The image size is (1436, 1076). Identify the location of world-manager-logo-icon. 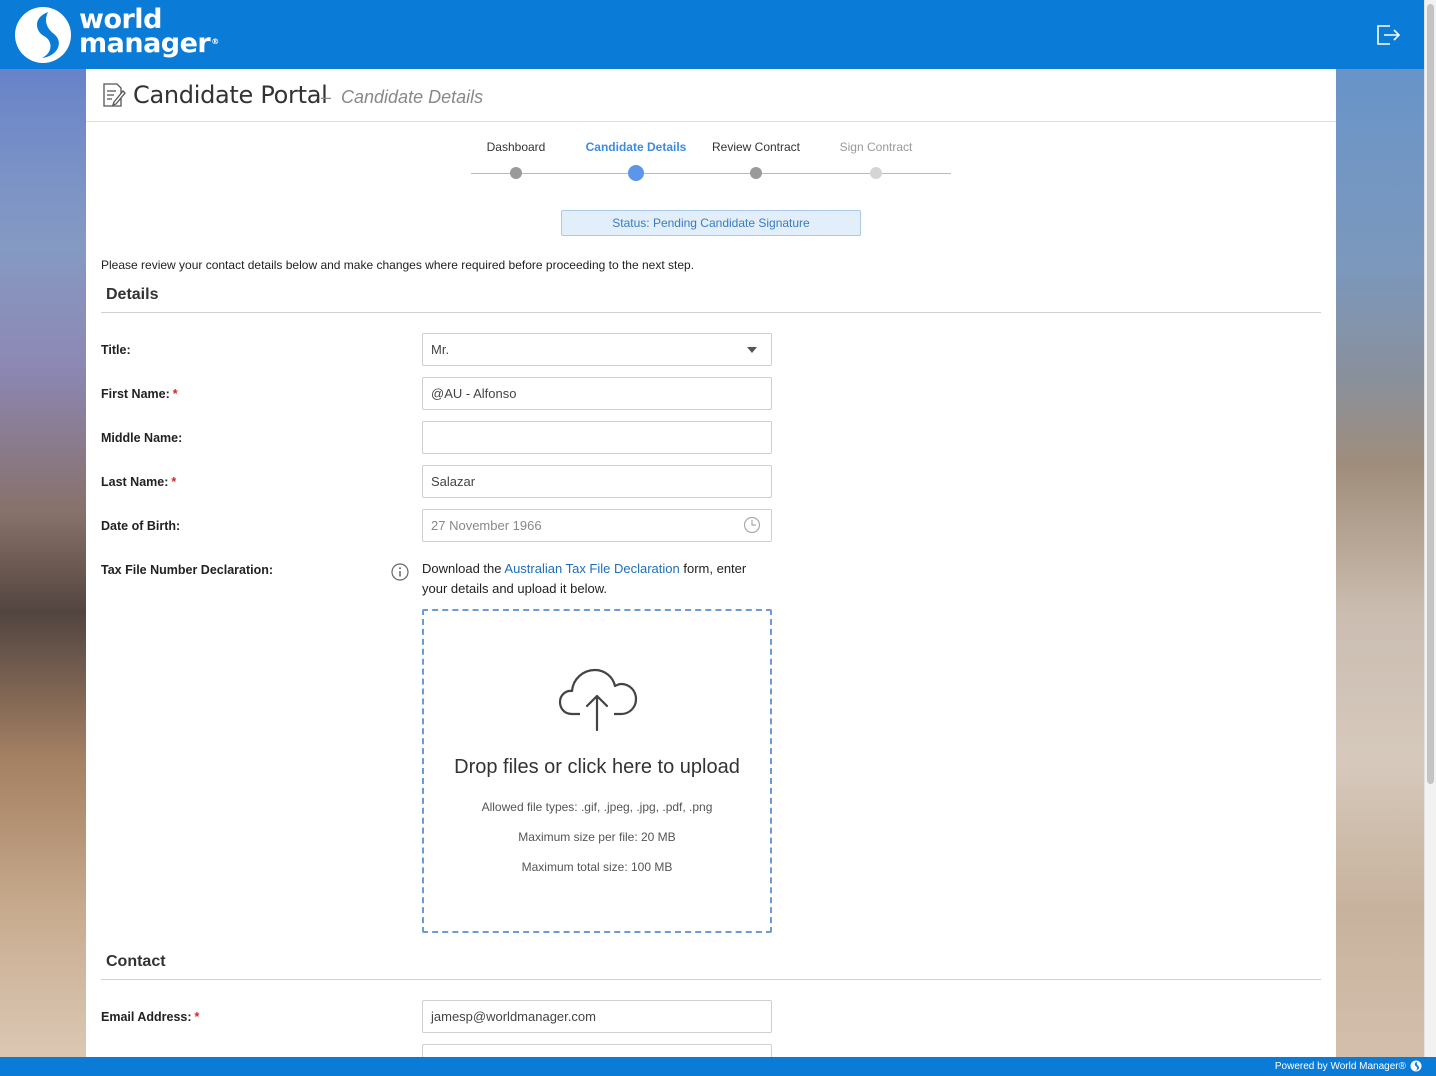
(43, 35).